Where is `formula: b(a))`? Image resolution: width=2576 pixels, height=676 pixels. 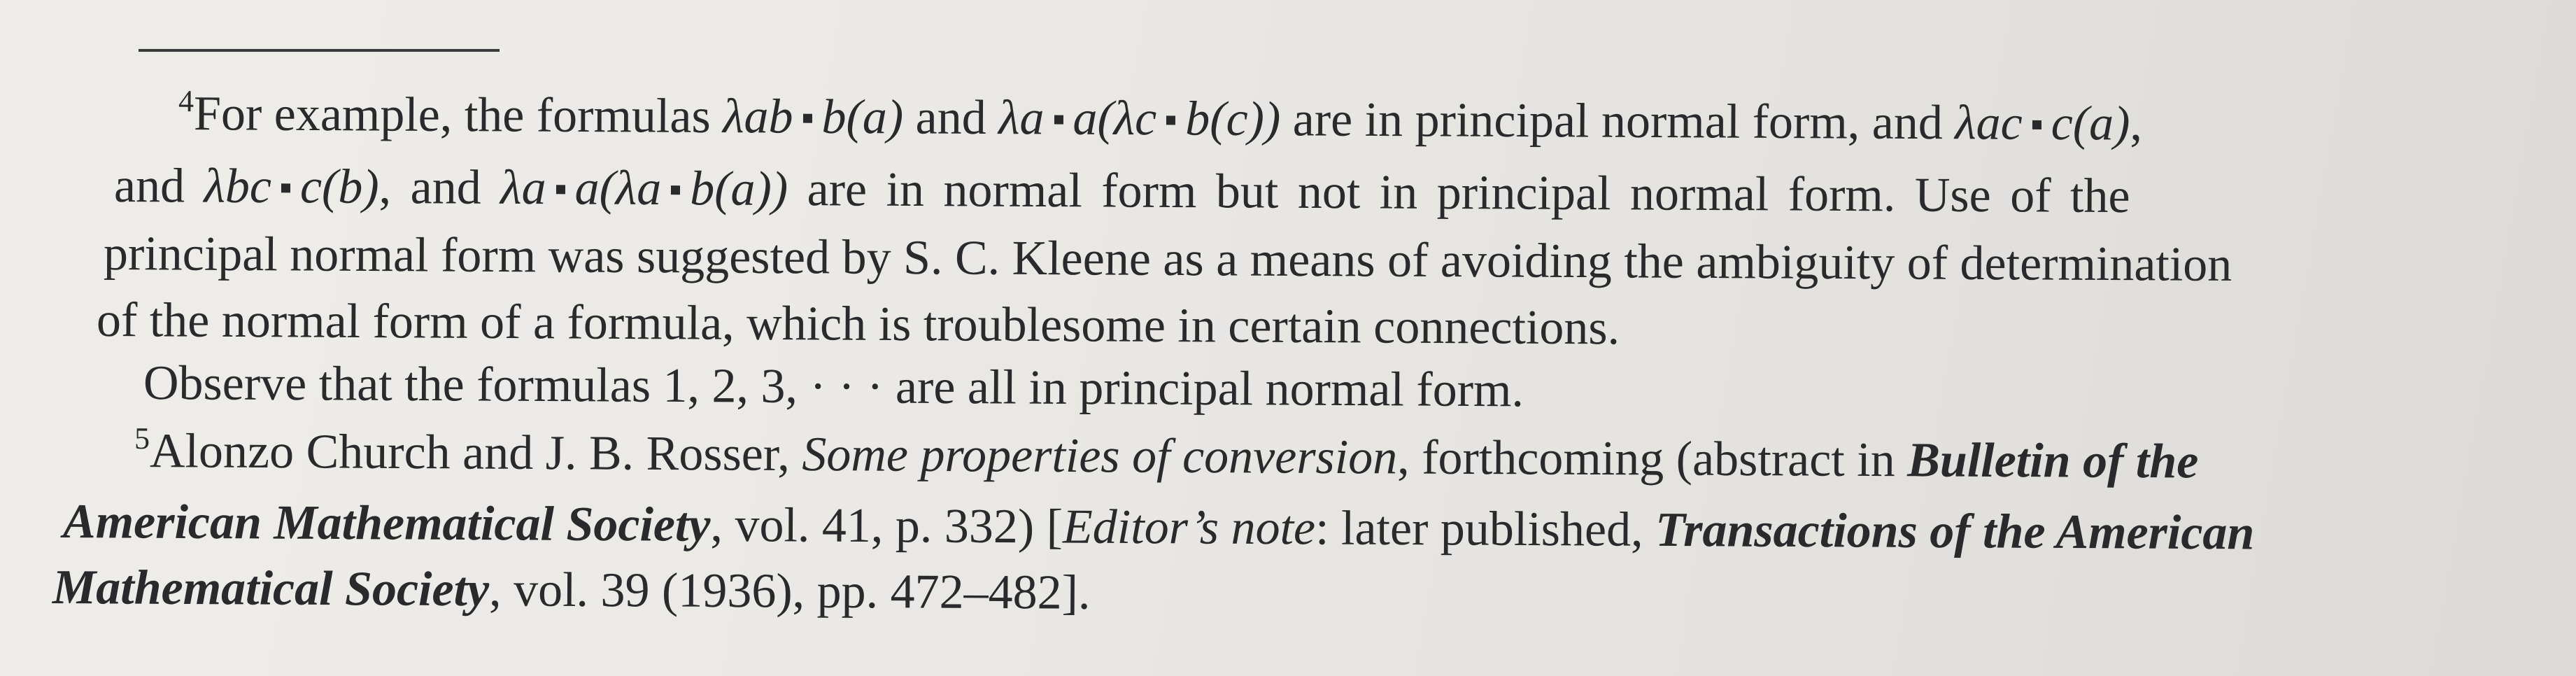 formula: b(a)) is located at coordinates (739, 189).